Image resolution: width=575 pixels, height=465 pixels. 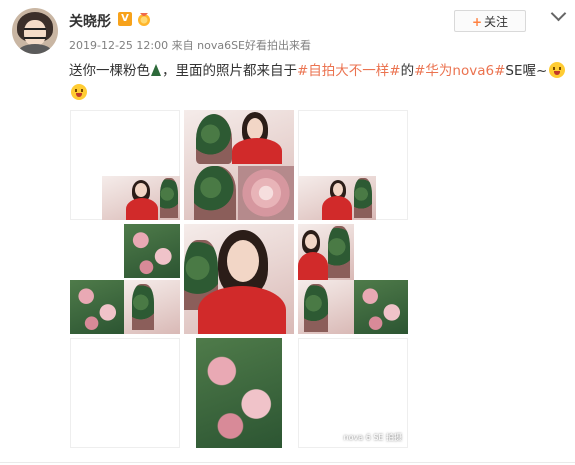 What do you see at coordinates (182, 45) in the screenshot?
I see `post-source-prefix: 来自` at bounding box center [182, 45].